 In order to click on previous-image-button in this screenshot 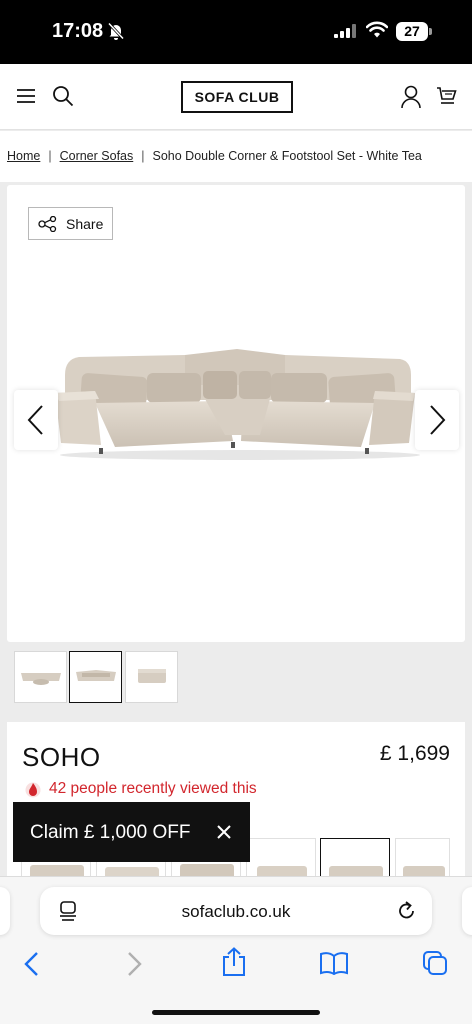, I will do `click(36, 420)`.